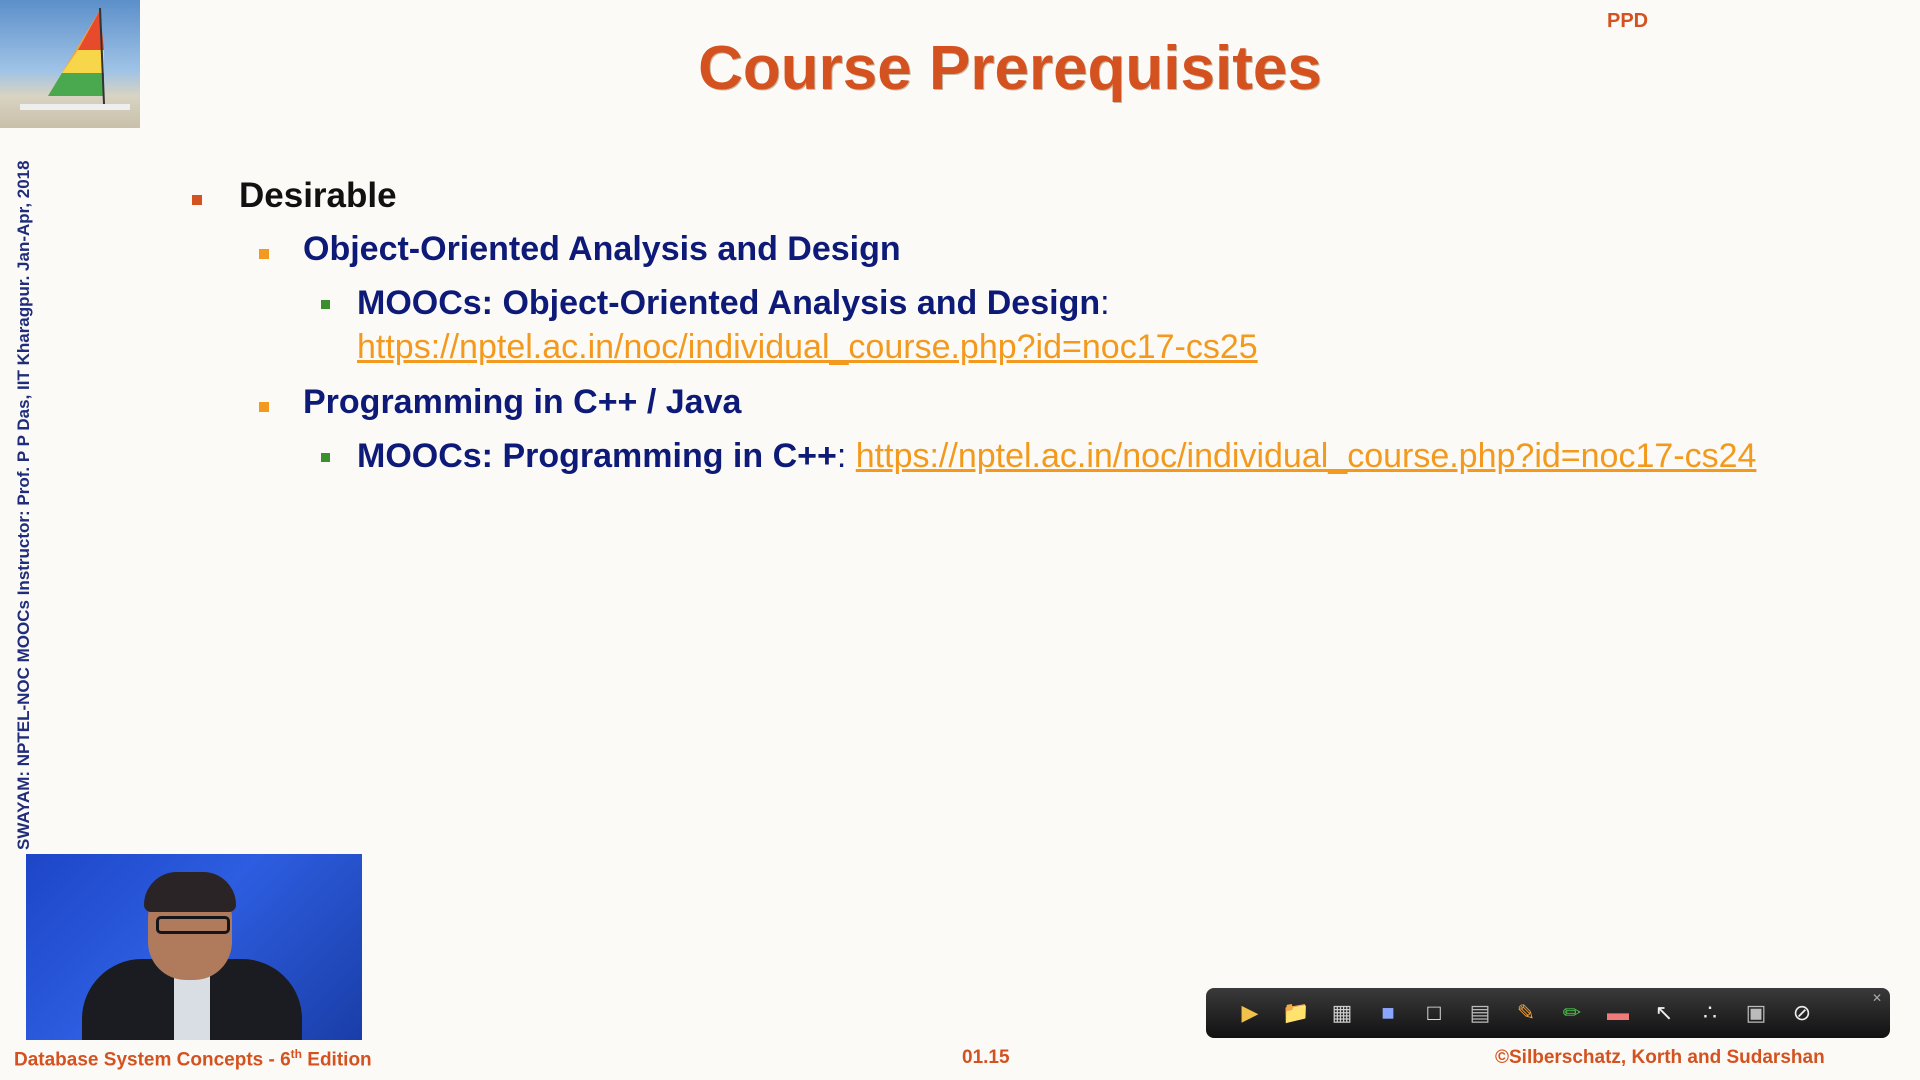 The image size is (1920, 1080). Describe the element at coordinates (522, 402) in the screenshot. I see `bullet-programming-text: Programming in C++ / Java` at that location.